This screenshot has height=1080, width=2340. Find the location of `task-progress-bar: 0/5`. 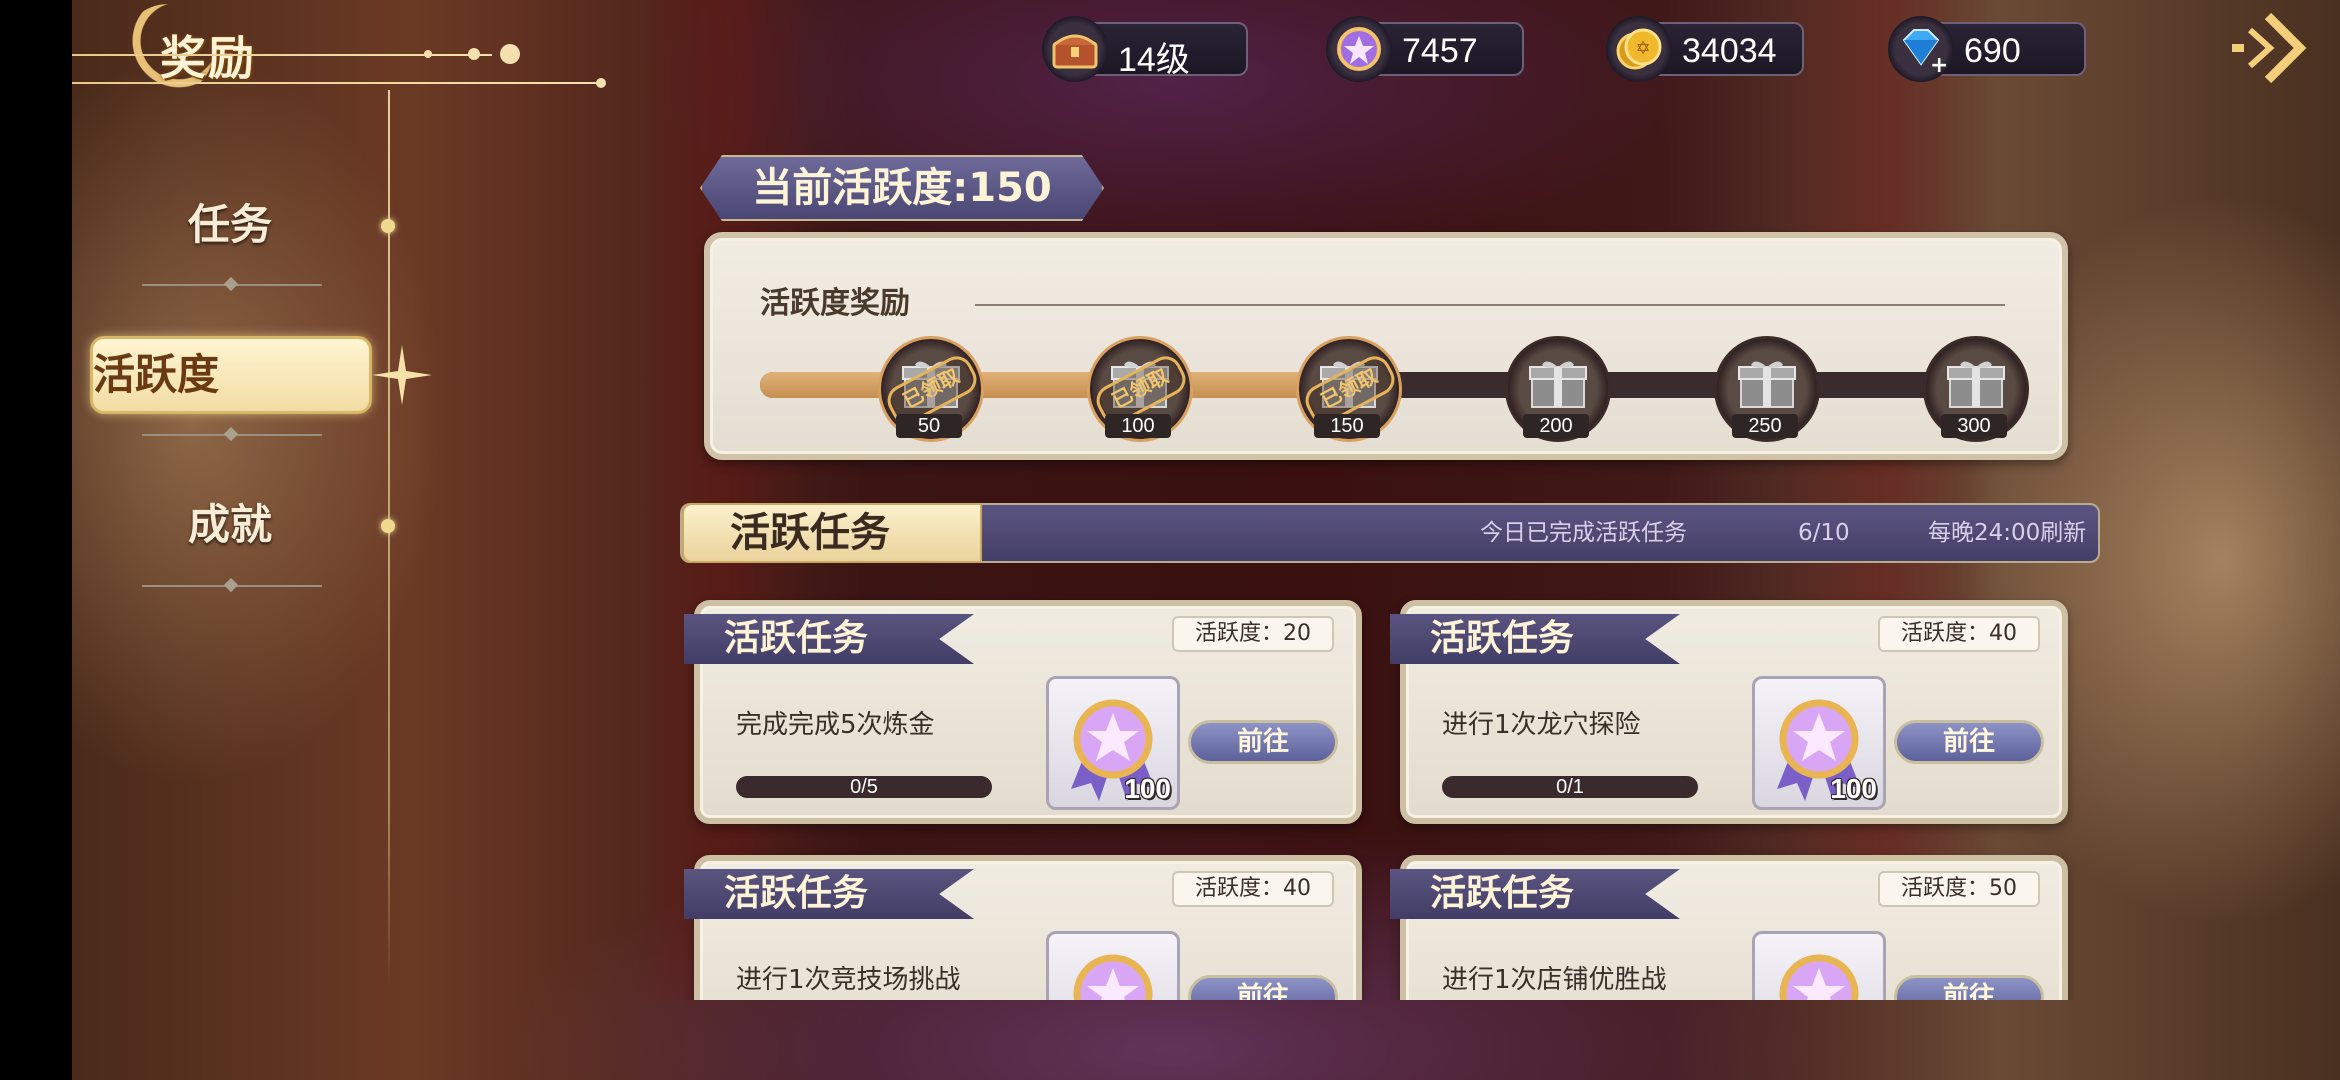

task-progress-bar: 0/5 is located at coordinates (864, 787).